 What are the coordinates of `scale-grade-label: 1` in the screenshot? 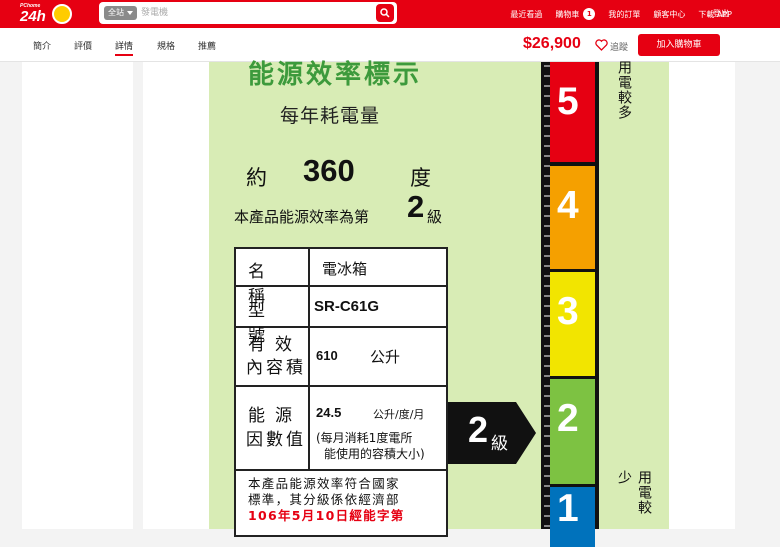 It's located at (568, 508).